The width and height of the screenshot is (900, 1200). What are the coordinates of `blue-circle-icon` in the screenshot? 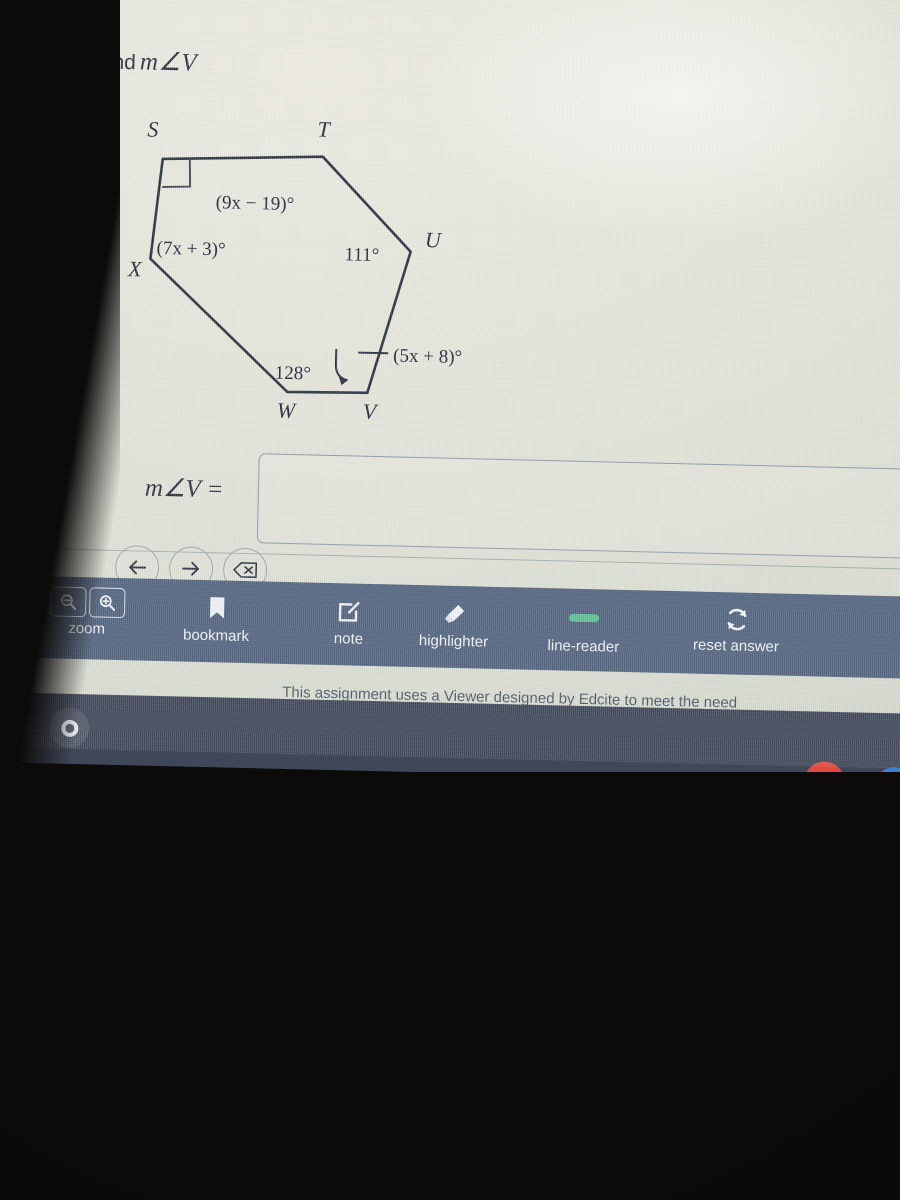 It's located at (887, 784).